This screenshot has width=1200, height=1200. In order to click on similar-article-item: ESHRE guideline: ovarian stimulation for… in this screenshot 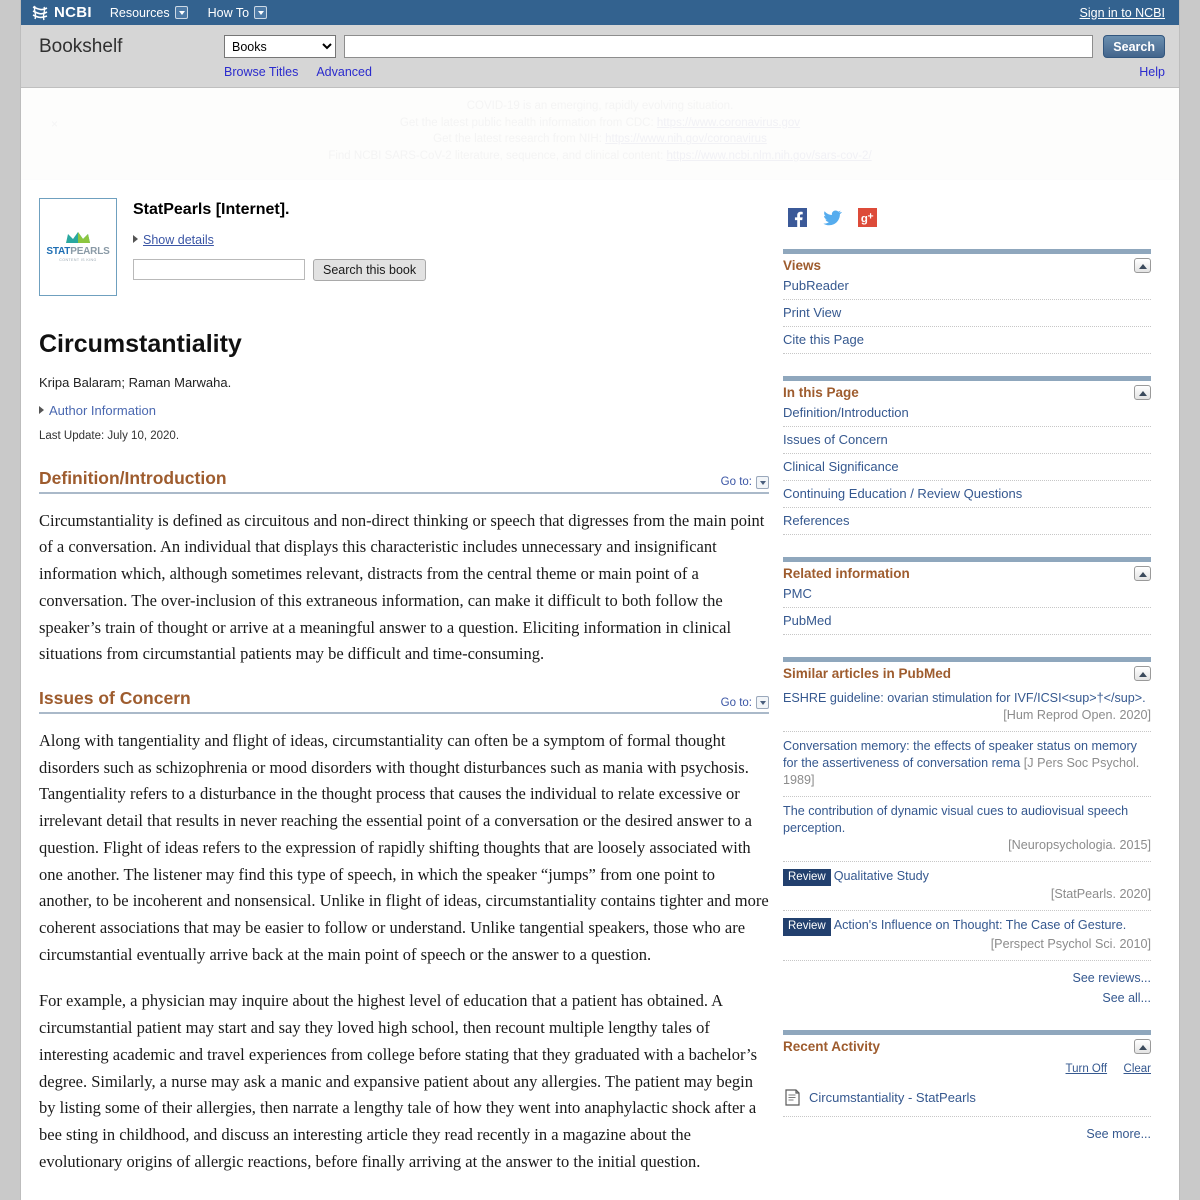, I will do `click(967, 708)`.